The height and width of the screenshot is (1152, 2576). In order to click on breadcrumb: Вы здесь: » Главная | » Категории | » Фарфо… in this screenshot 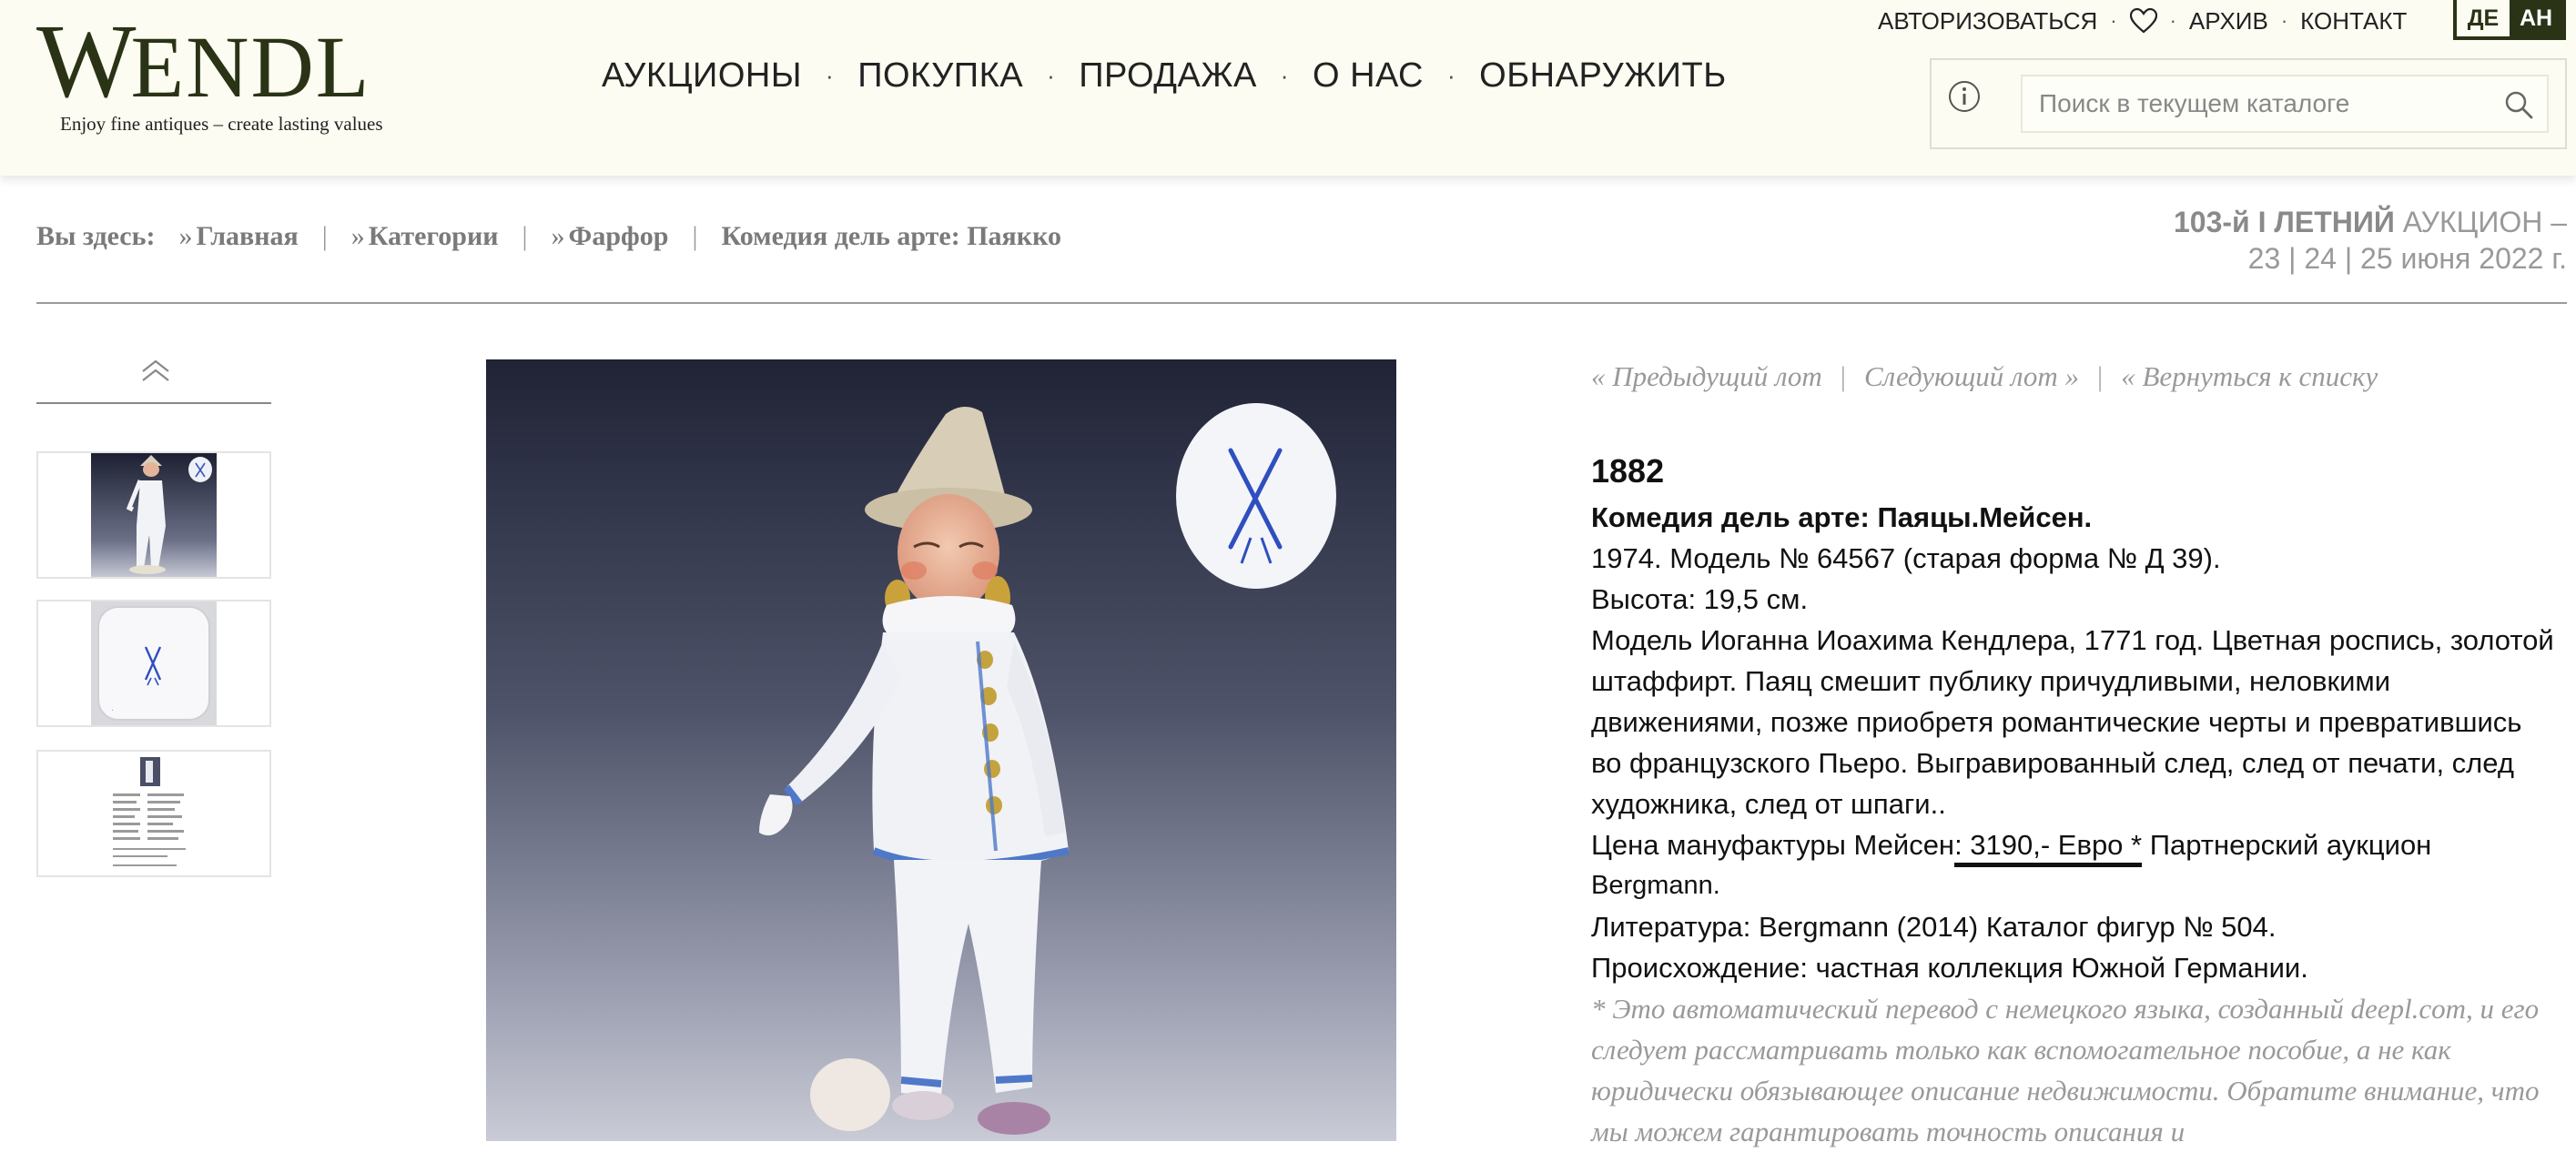, I will do `click(548, 236)`.